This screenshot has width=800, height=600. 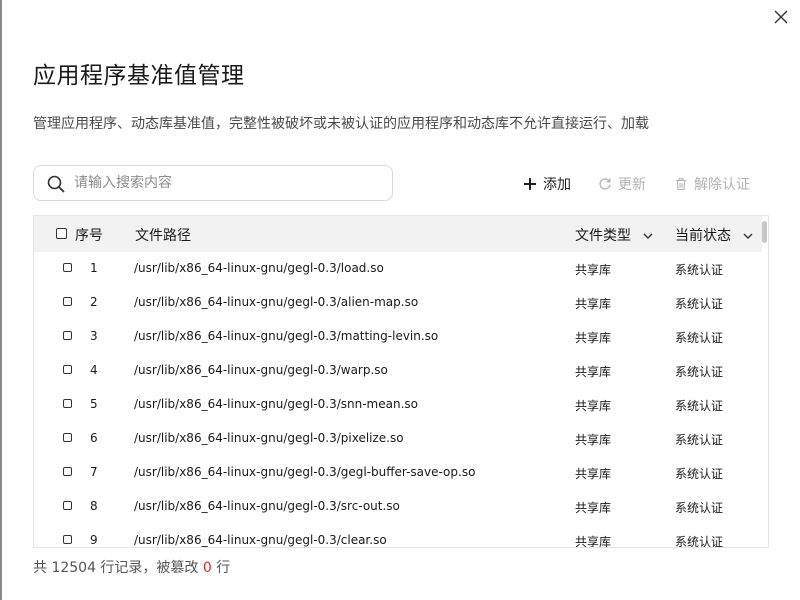 What do you see at coordinates (603, 236) in the screenshot?
I see `header-type-label: 文件类型` at bounding box center [603, 236].